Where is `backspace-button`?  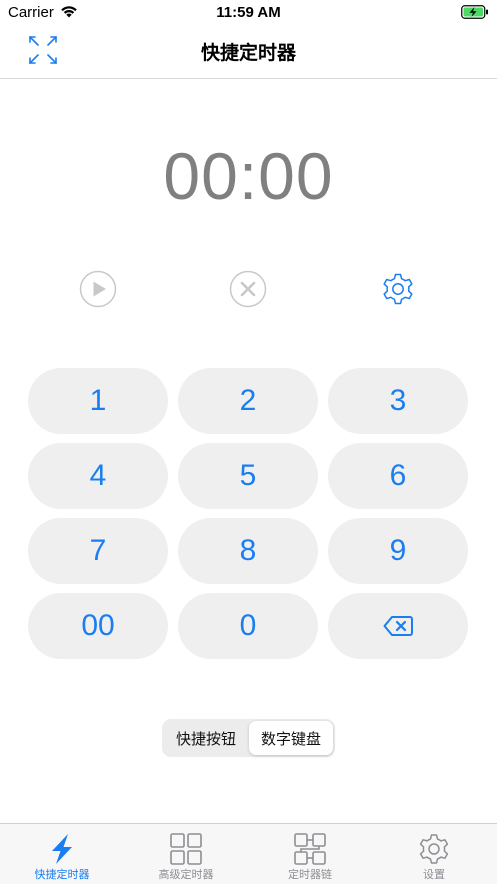
backspace-button is located at coordinates (398, 626).